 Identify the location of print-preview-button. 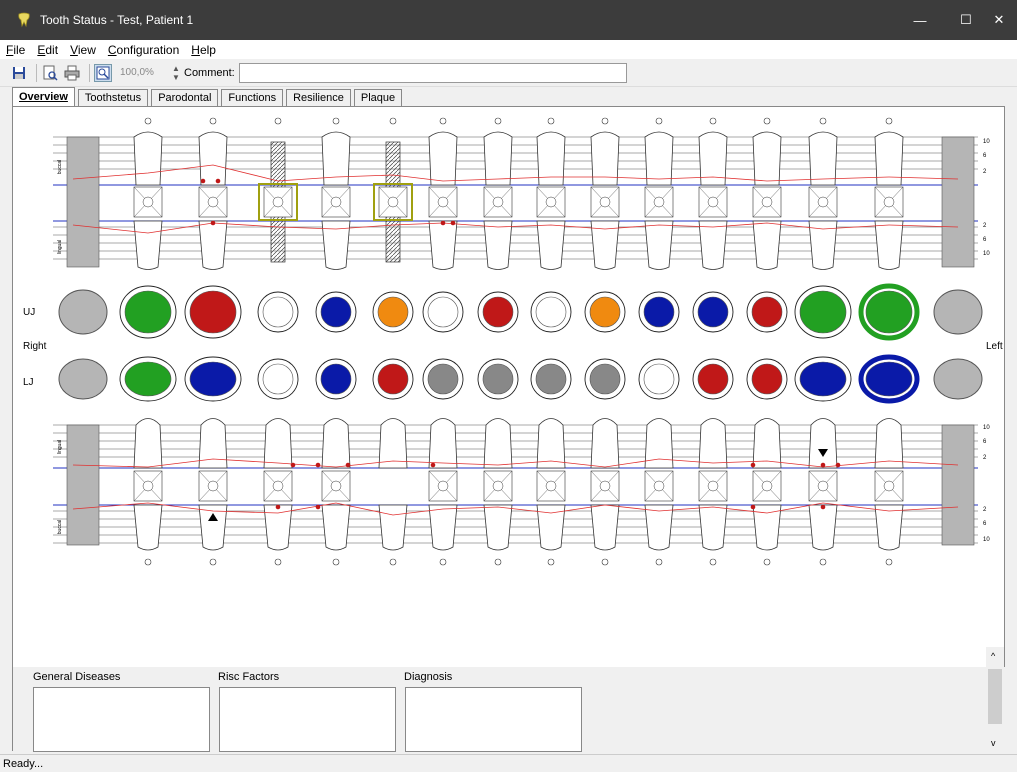
(50, 73).